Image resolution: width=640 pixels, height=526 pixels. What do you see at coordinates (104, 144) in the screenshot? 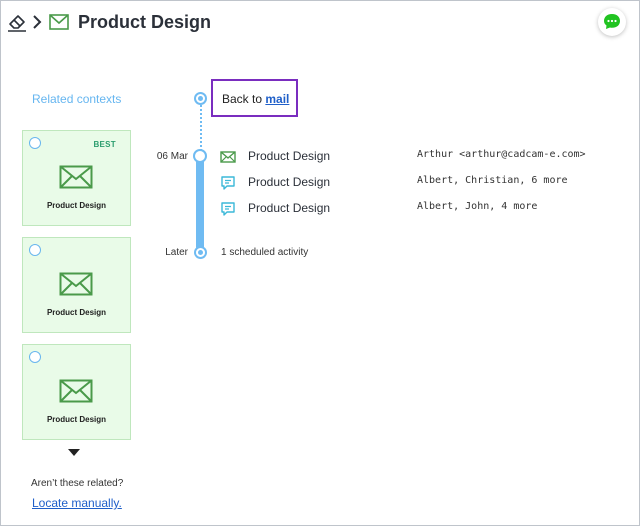
I see `best-badge: BEST` at bounding box center [104, 144].